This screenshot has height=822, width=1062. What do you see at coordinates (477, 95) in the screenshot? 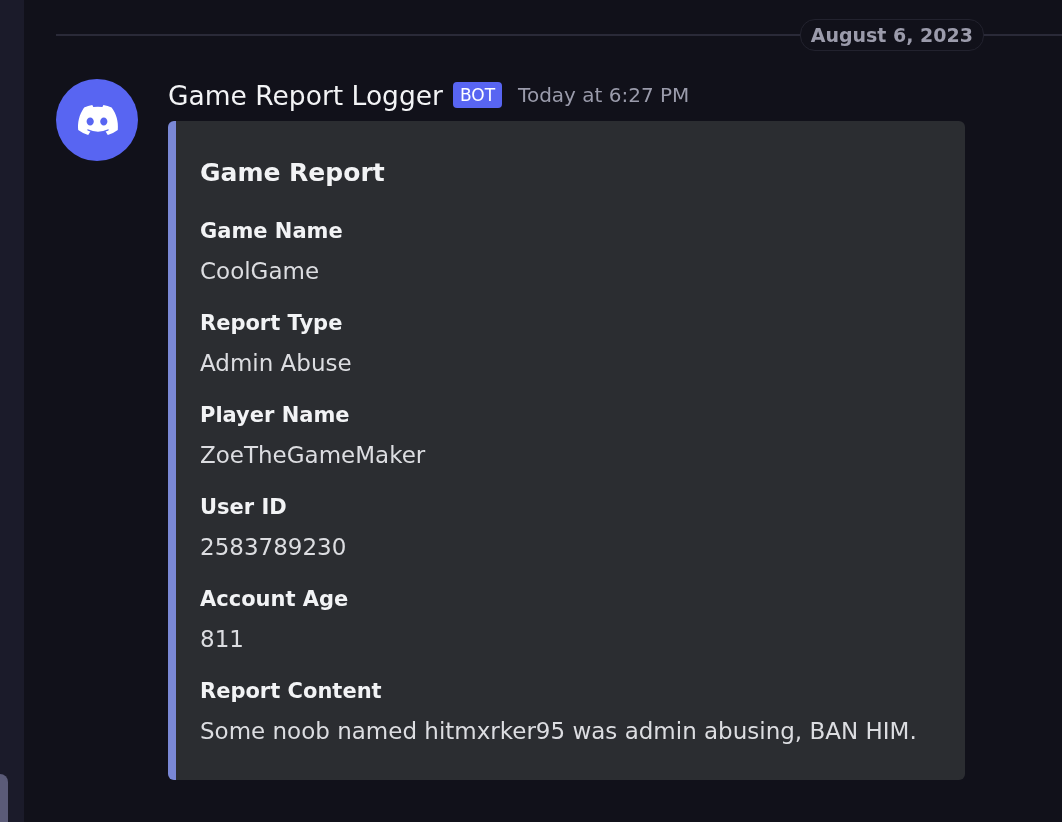
I see `bot-tag: BOT` at bounding box center [477, 95].